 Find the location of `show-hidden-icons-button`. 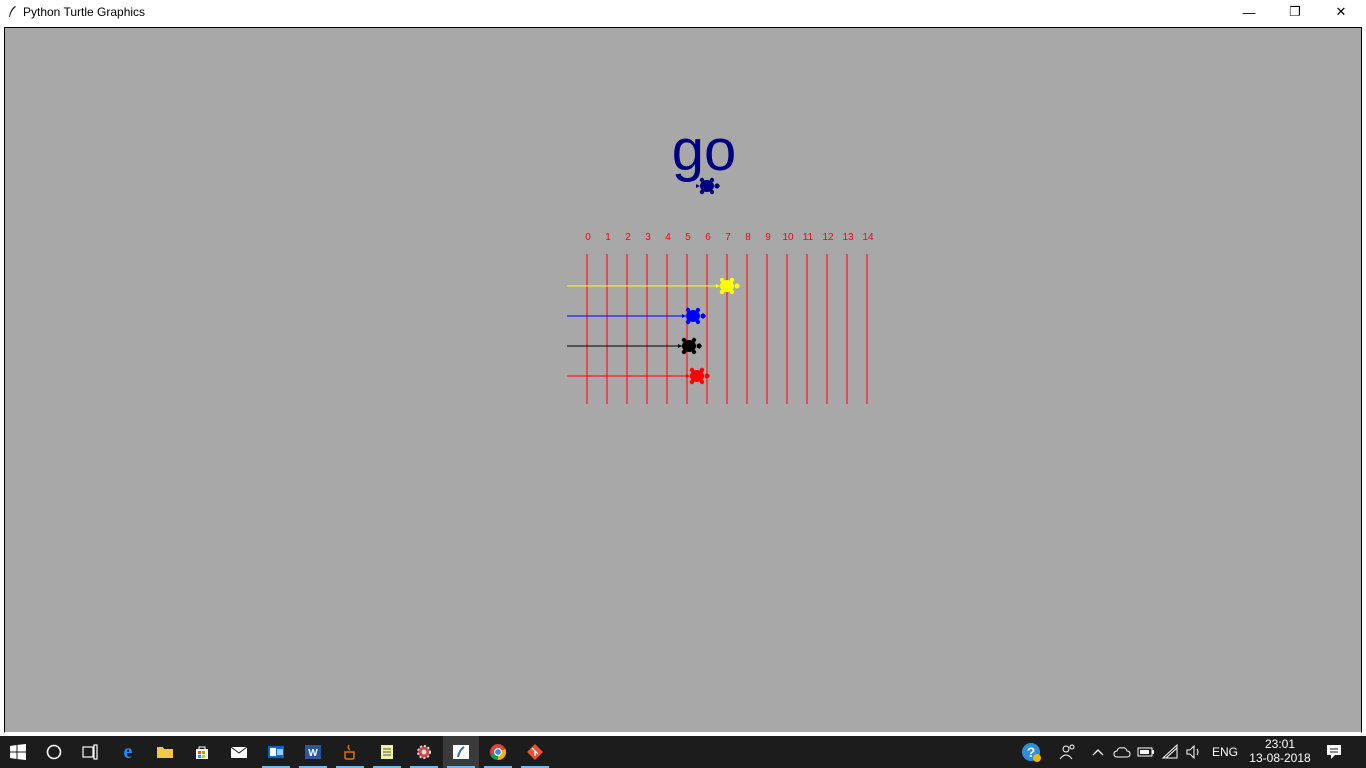

show-hidden-icons-button is located at coordinates (1098, 752).